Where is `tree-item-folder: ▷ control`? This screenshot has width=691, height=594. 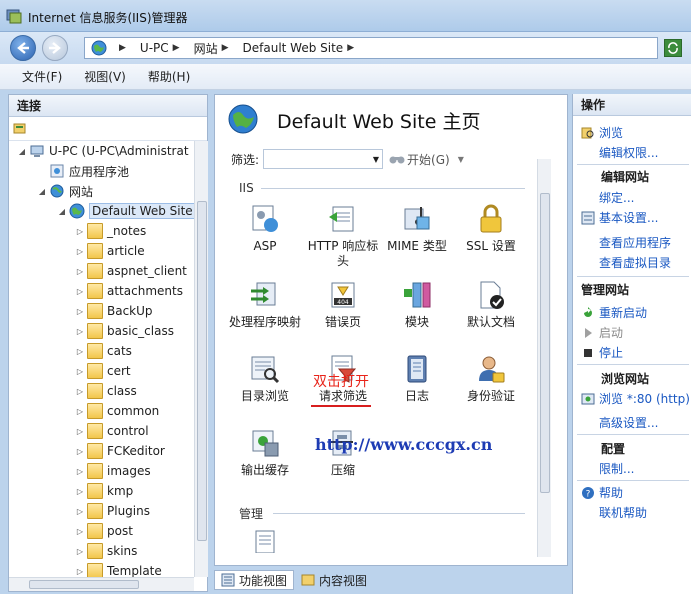 tree-item-folder: ▷ control is located at coordinates (112, 431).